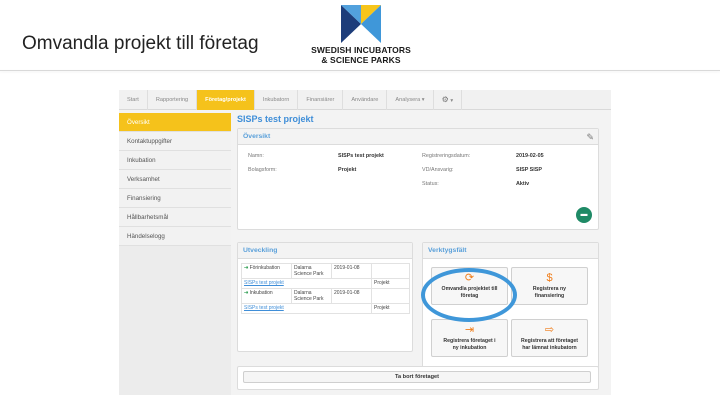  Describe the element at coordinates (549, 330) in the screenshot. I see `exit-icon: ⇨` at that location.